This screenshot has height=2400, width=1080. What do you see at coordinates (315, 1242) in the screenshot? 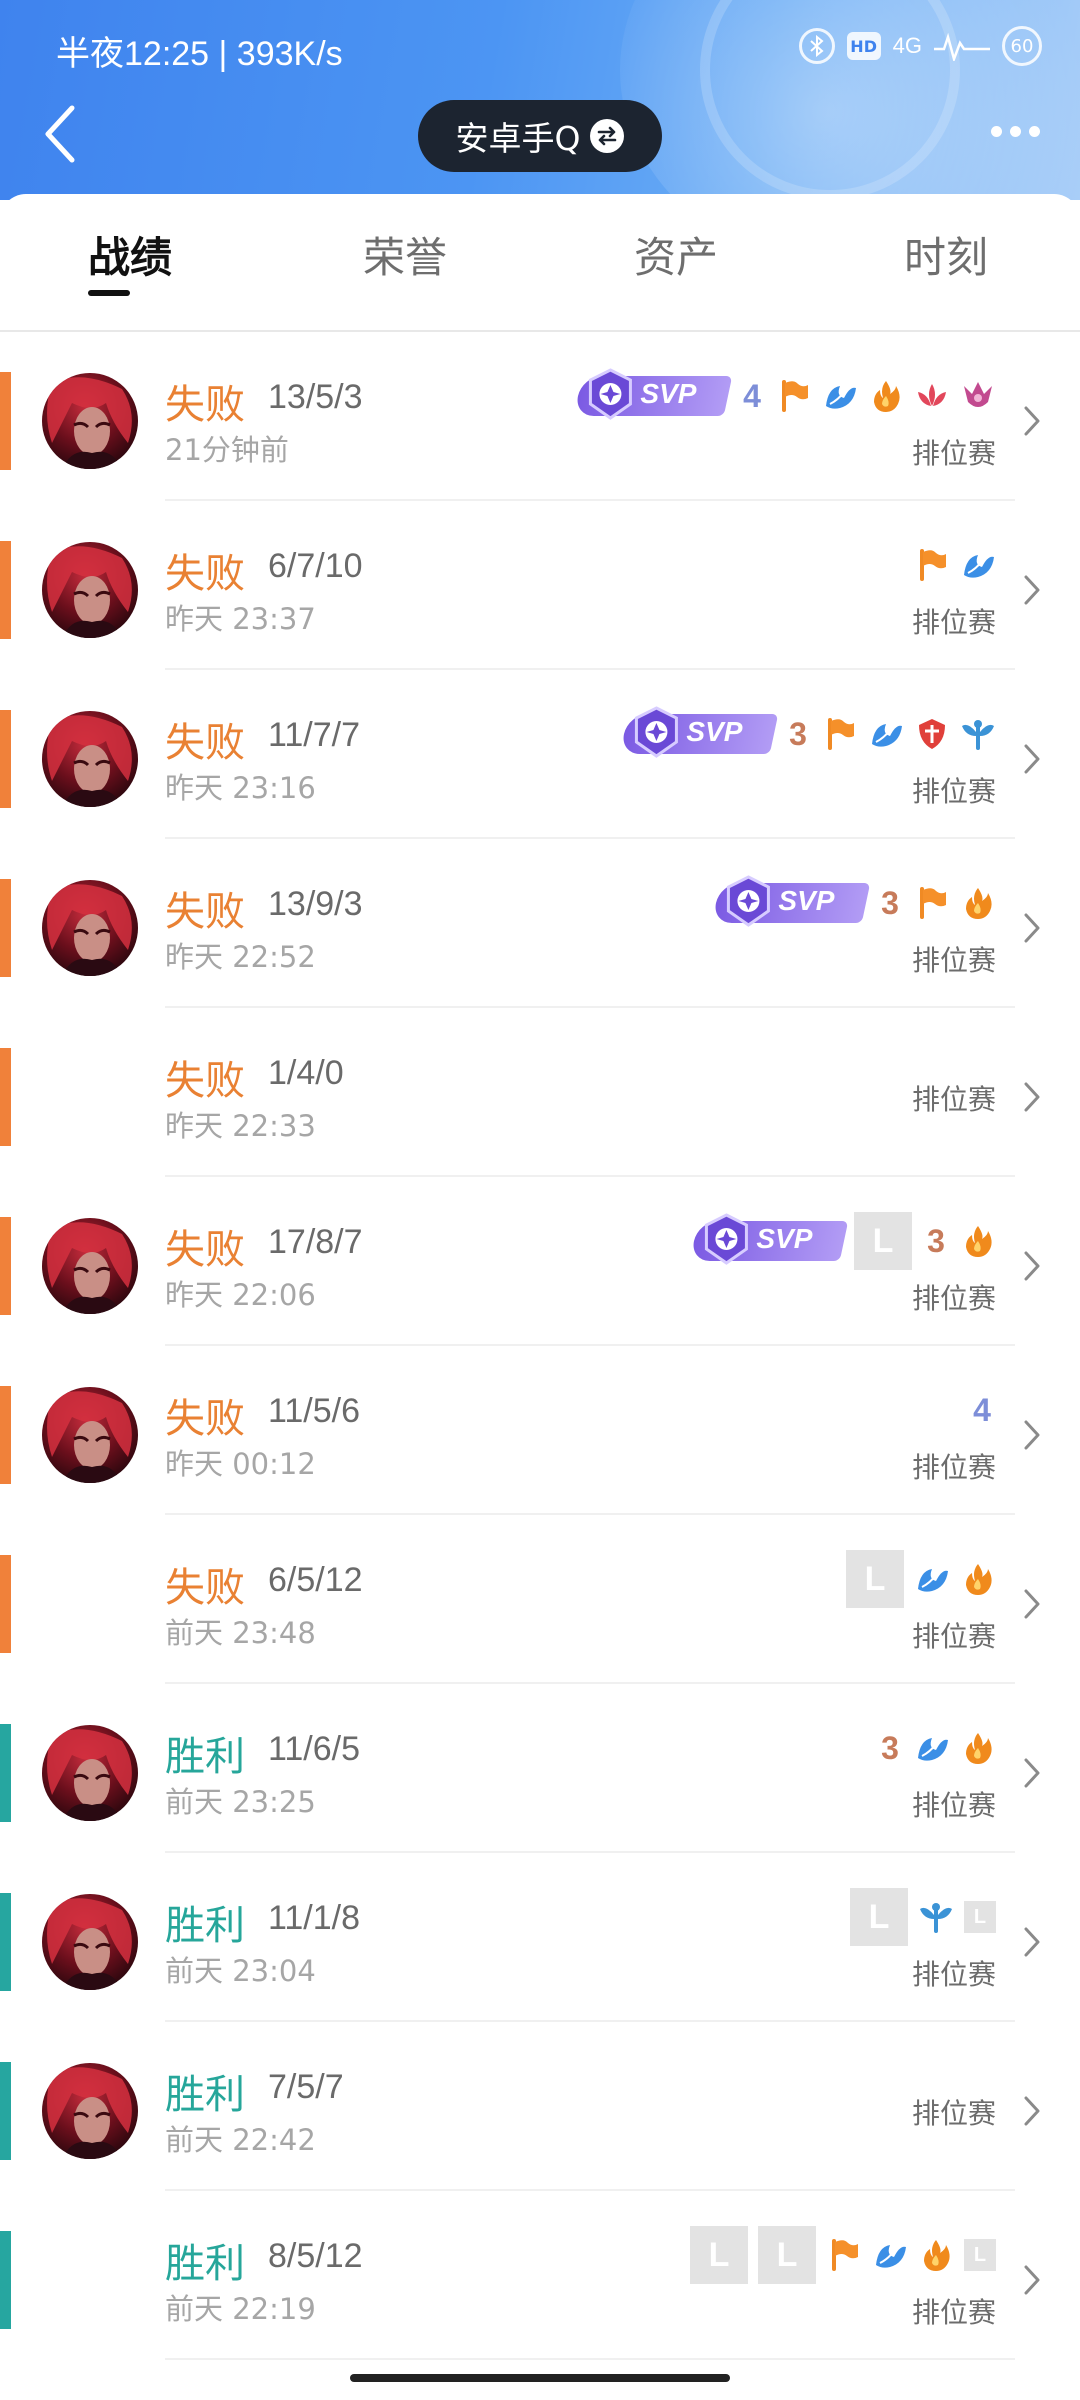
I see `match-kda: 17/8/7` at bounding box center [315, 1242].